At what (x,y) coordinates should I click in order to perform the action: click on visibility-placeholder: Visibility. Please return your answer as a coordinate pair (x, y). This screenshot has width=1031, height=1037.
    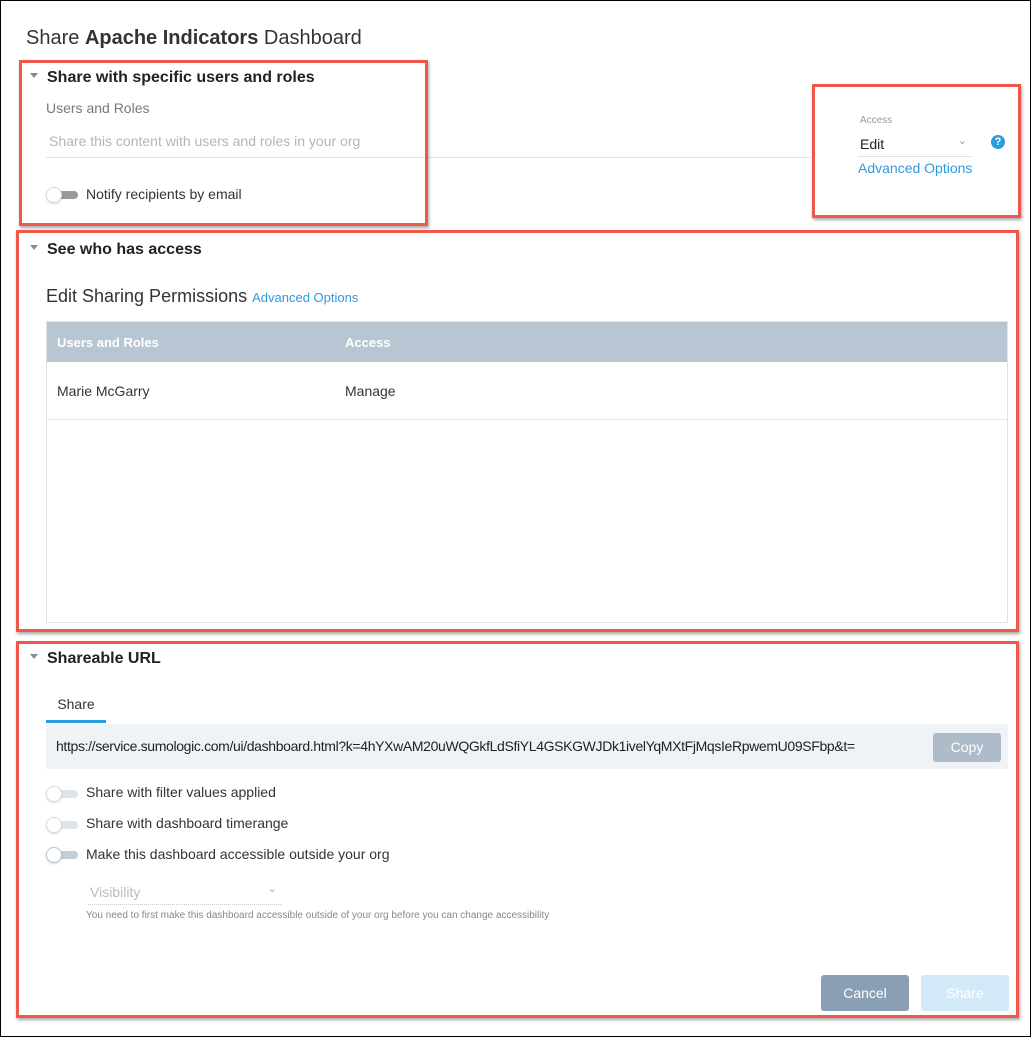
    Looking at the image, I should click on (115, 892).